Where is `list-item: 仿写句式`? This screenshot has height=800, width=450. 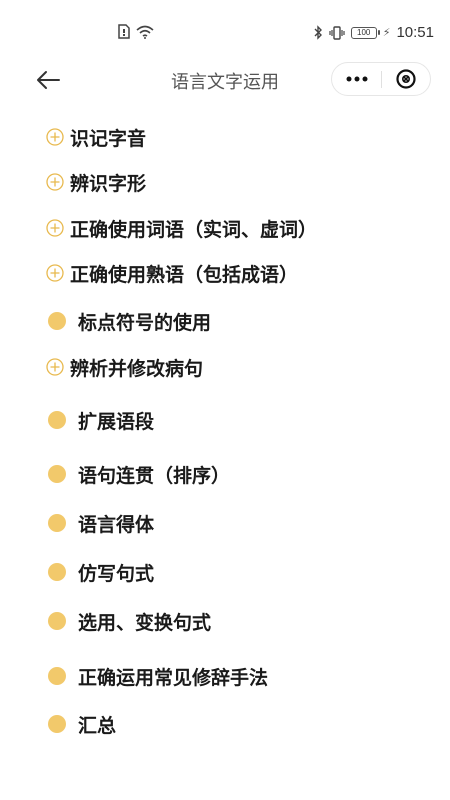 list-item: 仿写句式 is located at coordinates (100, 572).